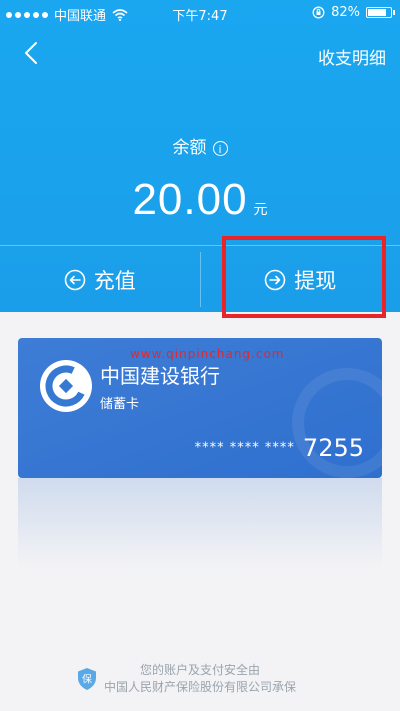  I want to click on withdraw-highlight-box, so click(304, 277).